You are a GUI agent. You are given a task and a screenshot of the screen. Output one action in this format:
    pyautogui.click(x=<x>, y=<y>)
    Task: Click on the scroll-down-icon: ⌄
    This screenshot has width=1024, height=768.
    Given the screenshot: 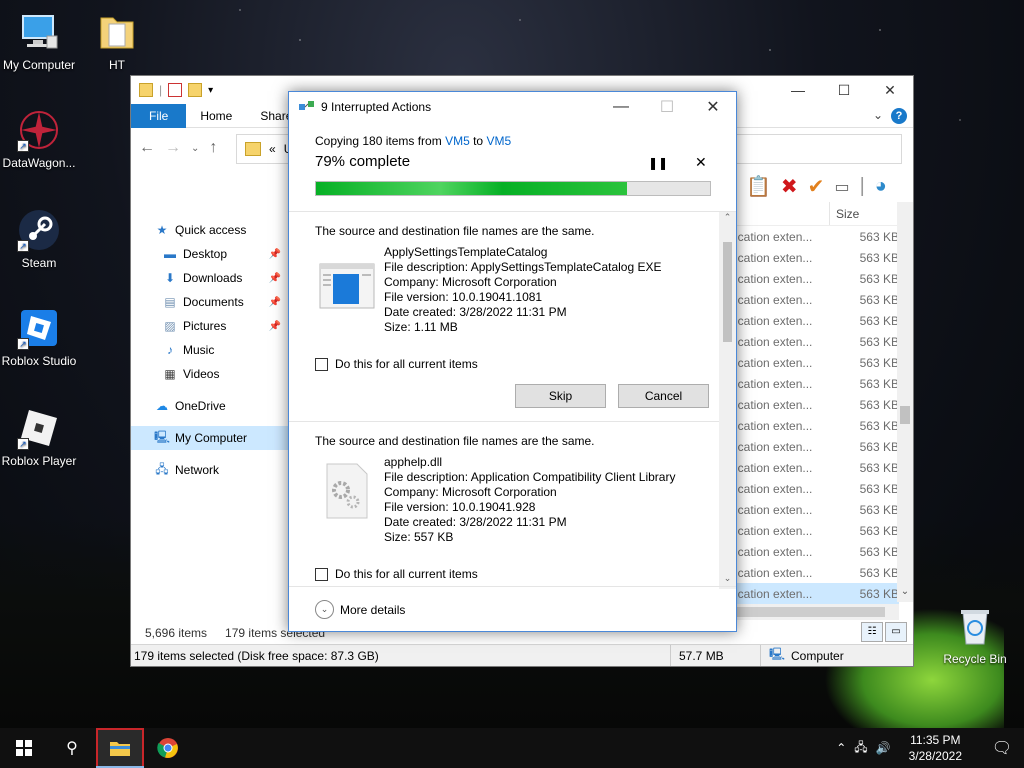 What is the action you would take?
    pyautogui.click(x=905, y=594)
    